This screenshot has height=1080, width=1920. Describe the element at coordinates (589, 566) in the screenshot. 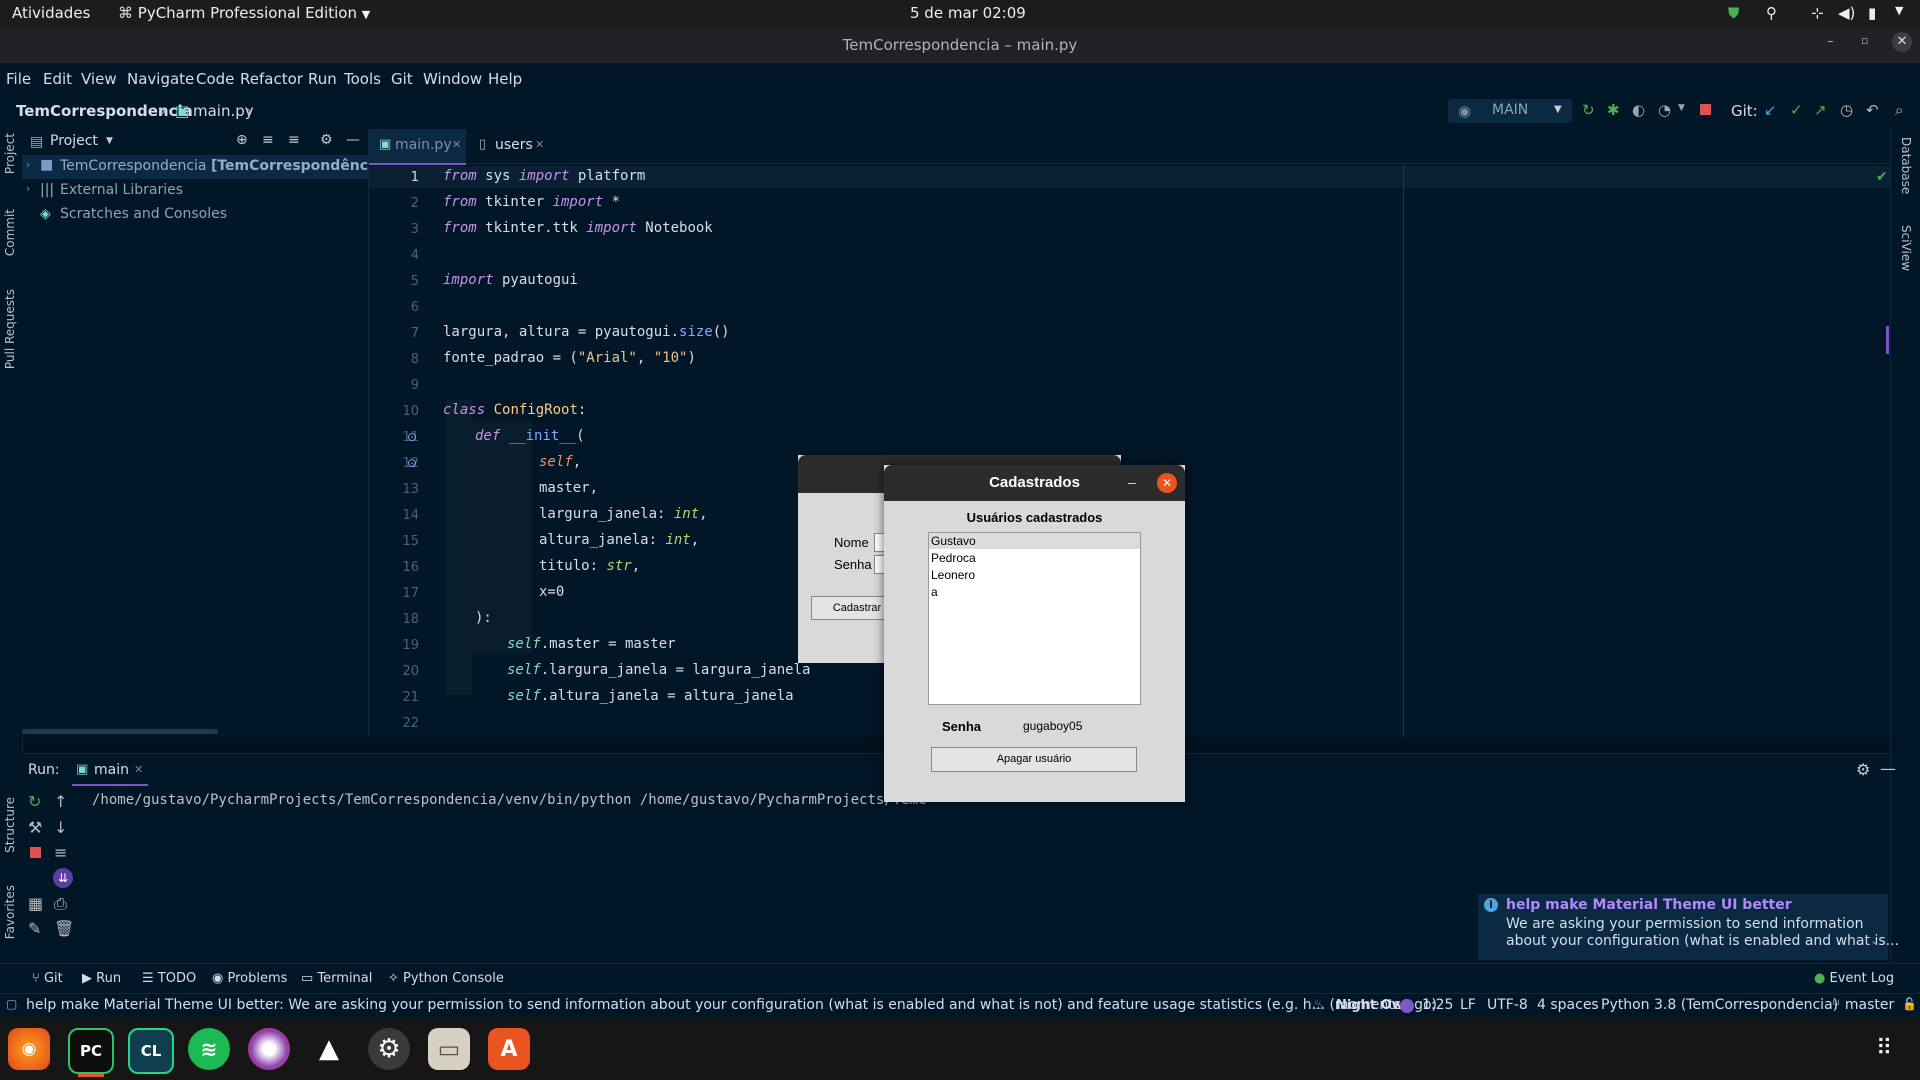

I see `code-line-17: titulo: str,` at that location.